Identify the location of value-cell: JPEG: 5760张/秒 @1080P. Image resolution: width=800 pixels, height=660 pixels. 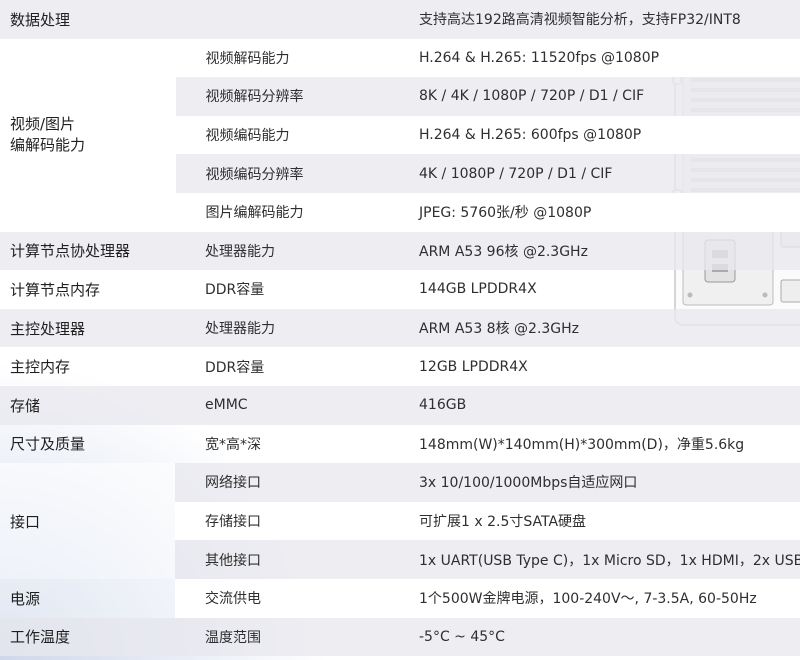
(604, 212).